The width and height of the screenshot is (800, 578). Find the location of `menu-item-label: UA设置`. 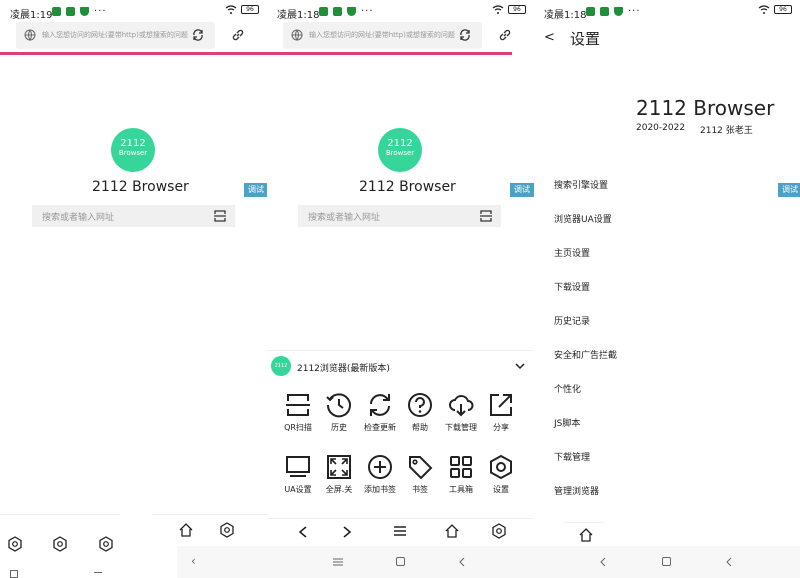

menu-item-label: UA设置 is located at coordinates (298, 489).